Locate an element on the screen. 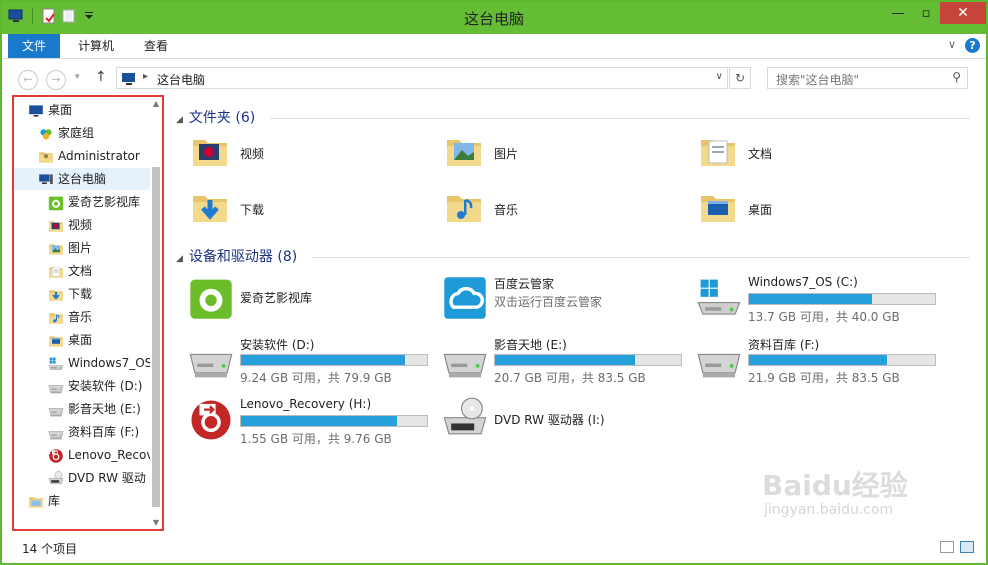  device-item: DVD RW 驱动器 (I:) is located at coordinates (564, 422).